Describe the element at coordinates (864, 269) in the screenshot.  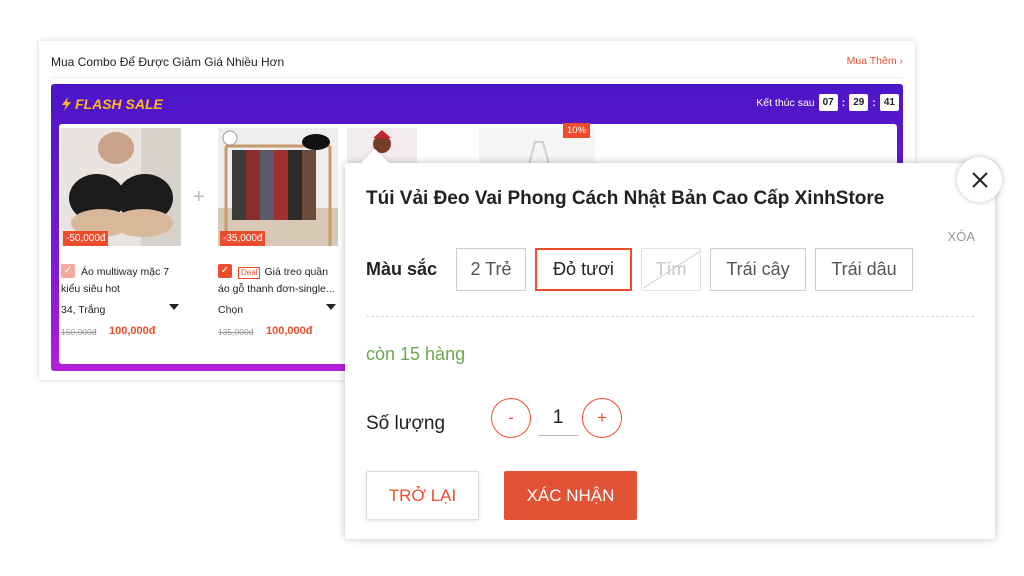
I see `color-option: Trái dâu` at that location.